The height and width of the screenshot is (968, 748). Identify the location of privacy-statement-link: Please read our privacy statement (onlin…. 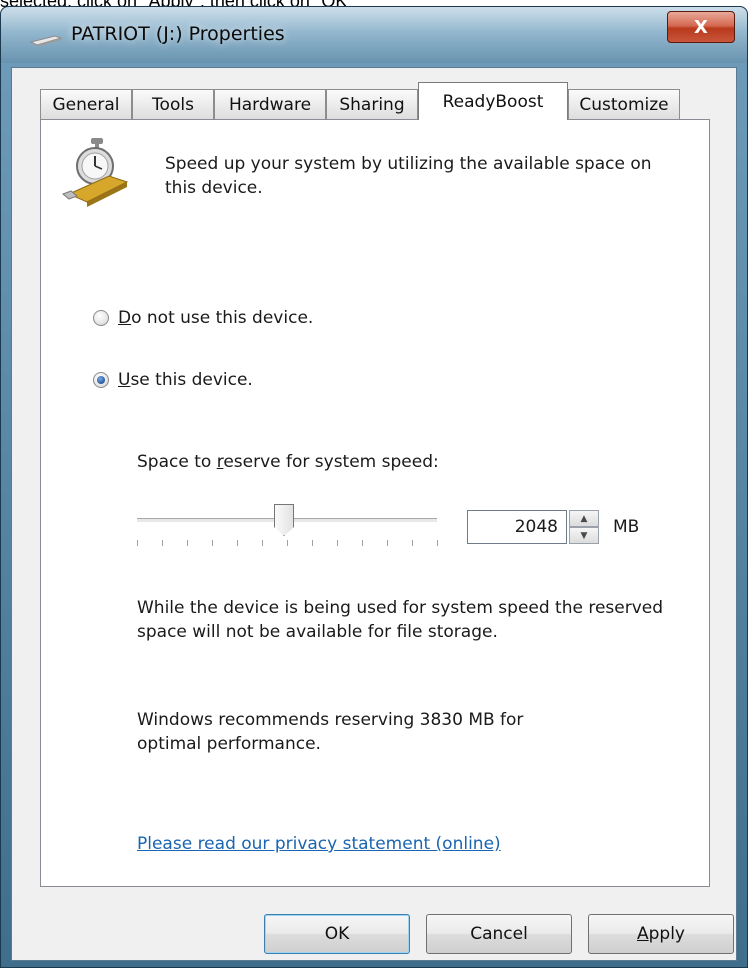
(319, 844).